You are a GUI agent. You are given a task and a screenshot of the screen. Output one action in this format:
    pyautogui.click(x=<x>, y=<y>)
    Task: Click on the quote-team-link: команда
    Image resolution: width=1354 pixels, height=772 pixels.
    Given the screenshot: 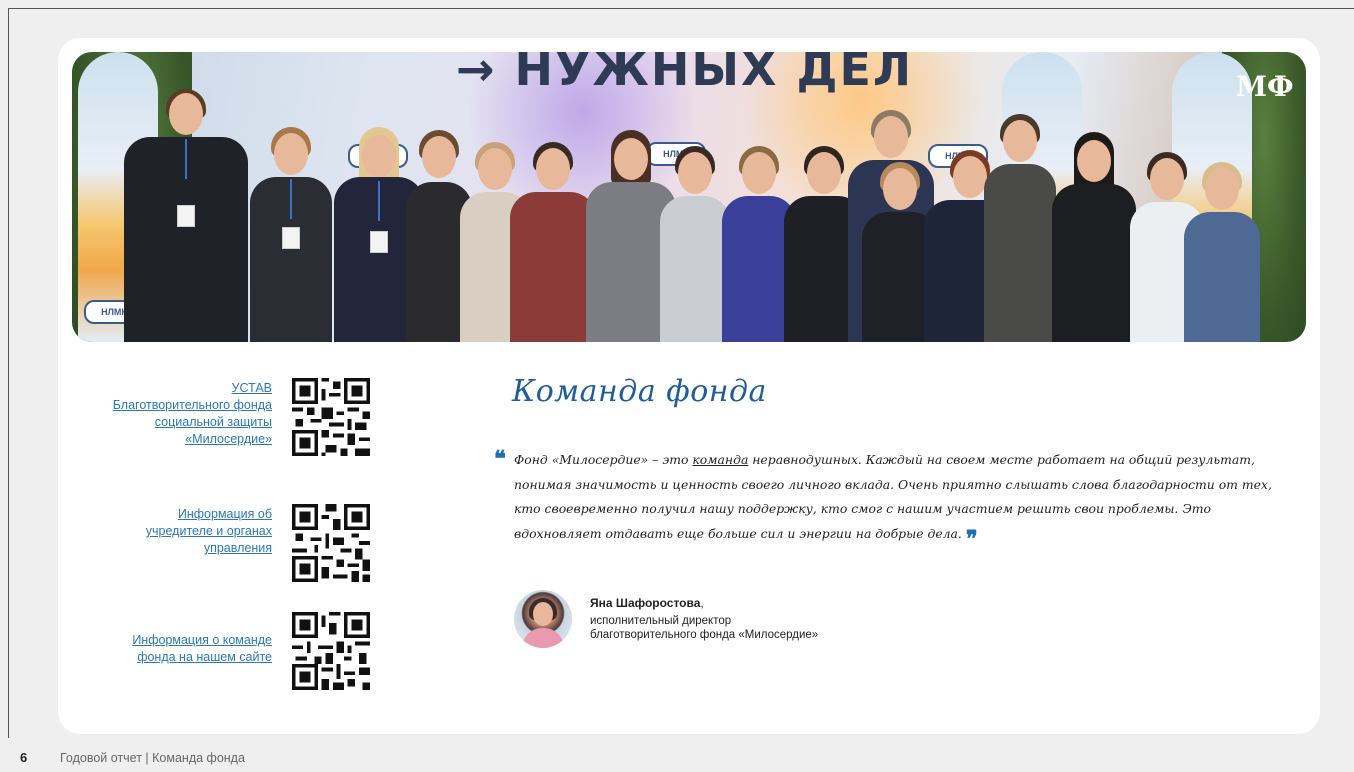 What is the action you would take?
    pyautogui.click(x=720, y=459)
    